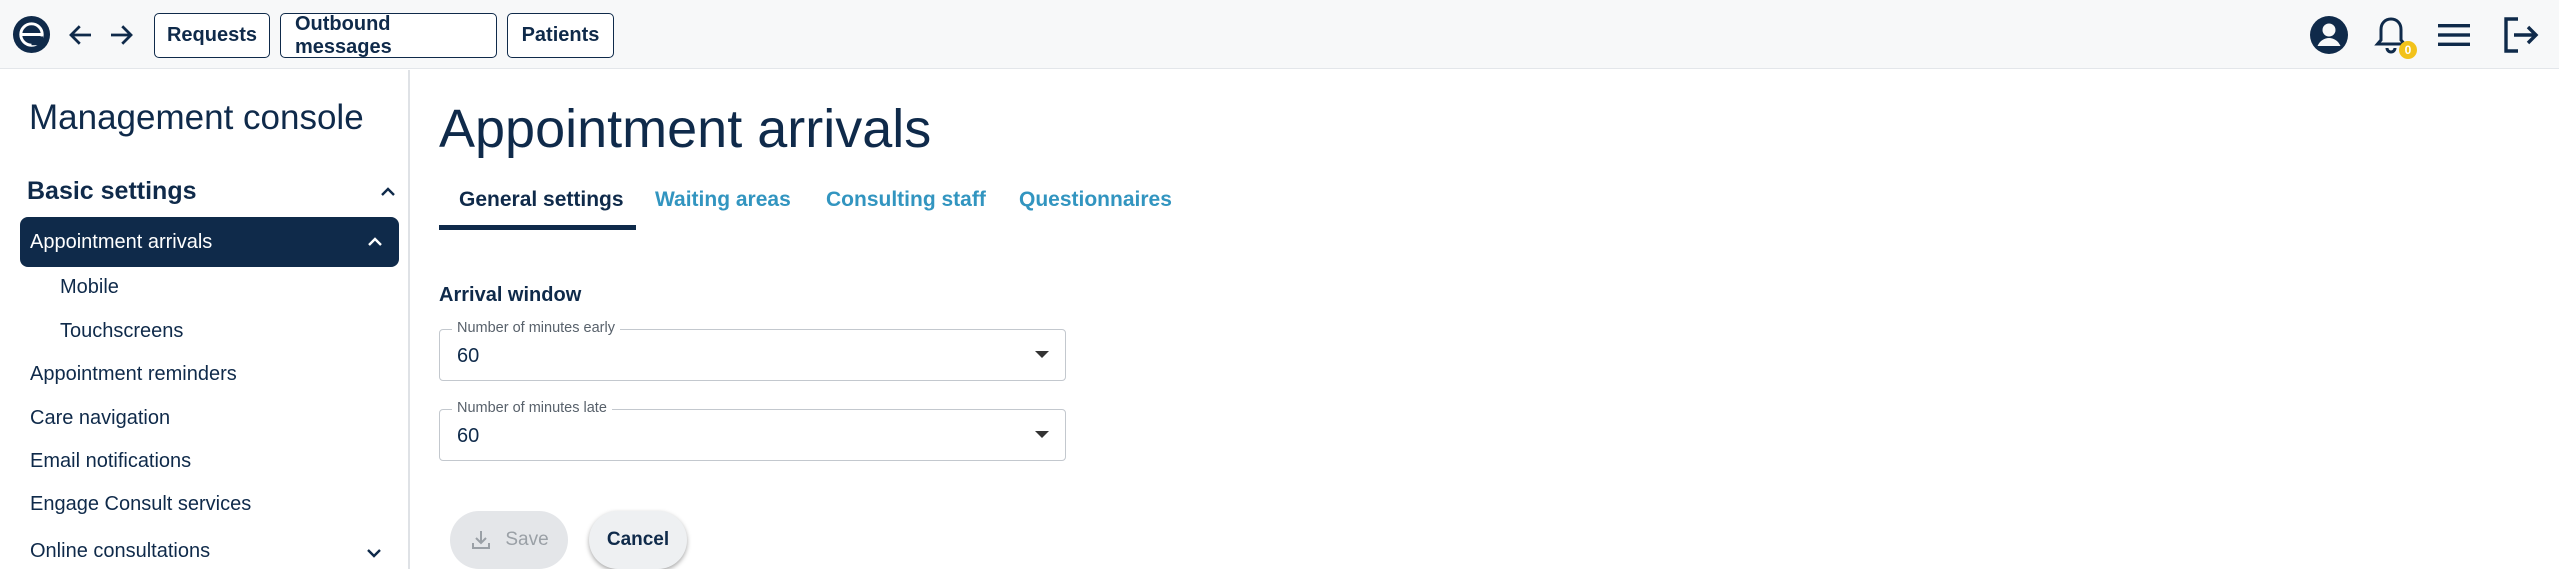  I want to click on user-account-icon, so click(2329, 35).